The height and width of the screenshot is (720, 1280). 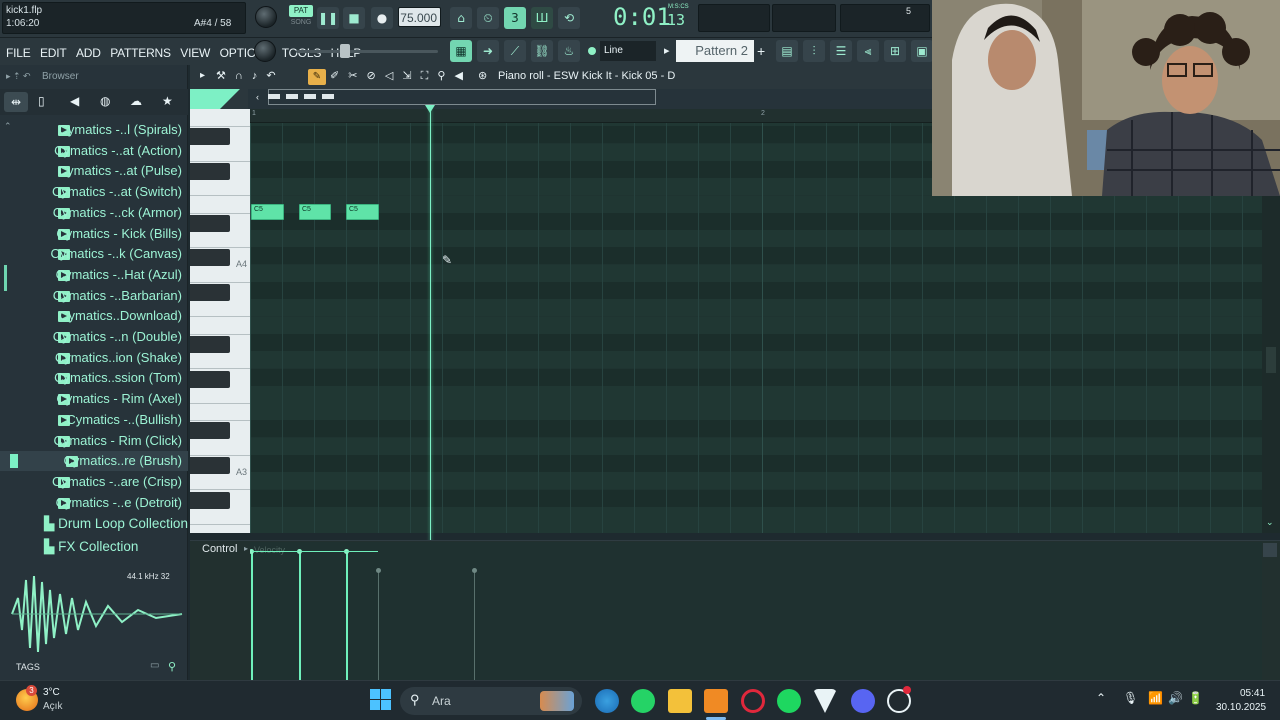 I want to click on tray-chevron-icon: ⌃, so click(x=1101, y=698).